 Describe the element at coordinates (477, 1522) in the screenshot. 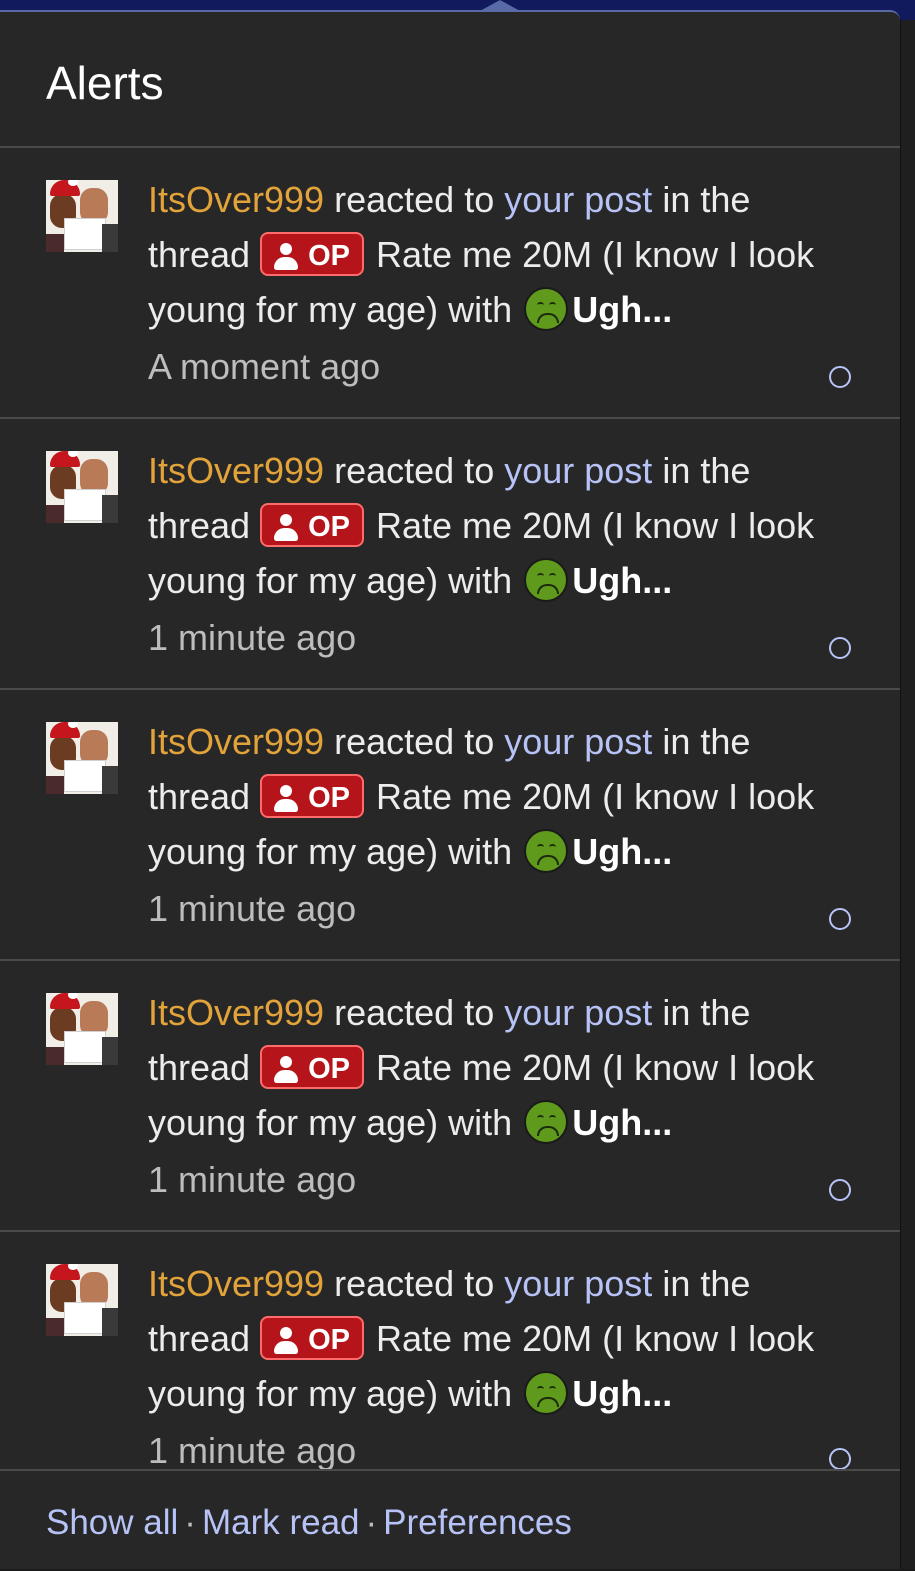

I see `preferences-link: Preferences` at that location.